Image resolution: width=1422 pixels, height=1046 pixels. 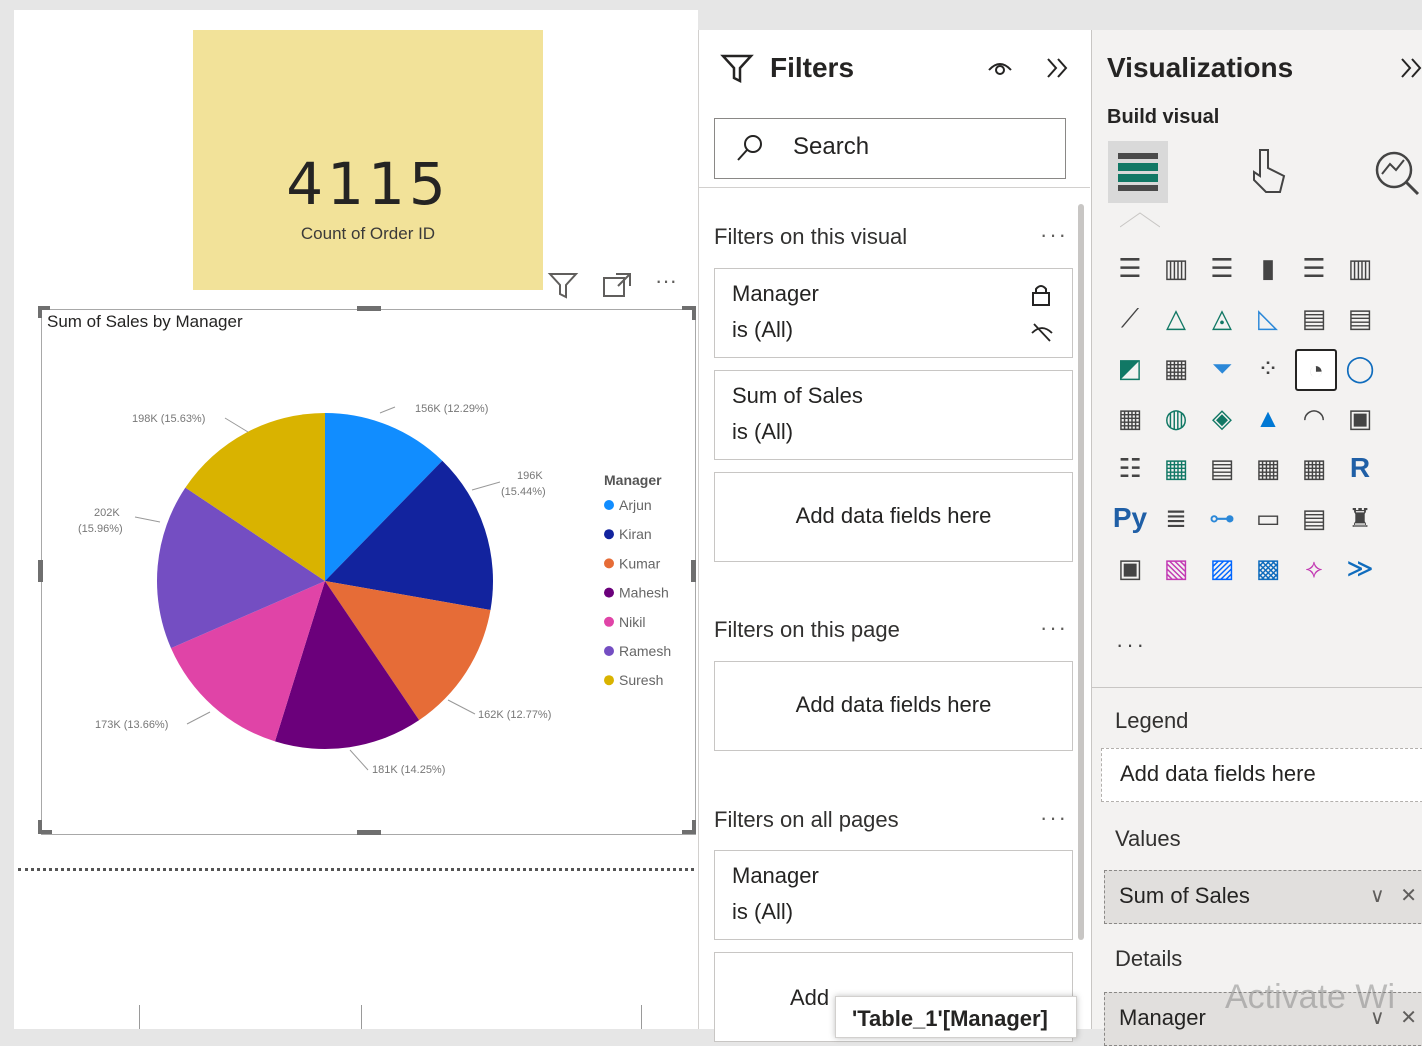 I want to click on stacked-bar-chart-icon: ☰, so click(x=1130, y=268).